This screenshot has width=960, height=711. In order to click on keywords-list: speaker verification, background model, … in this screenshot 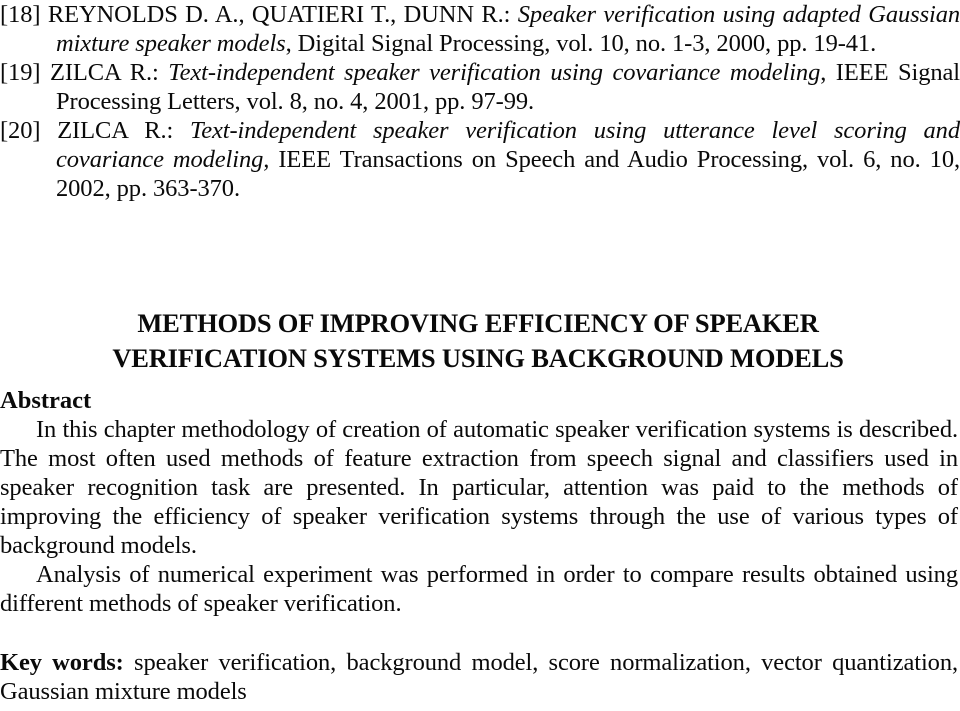, I will do `click(479, 677)`.